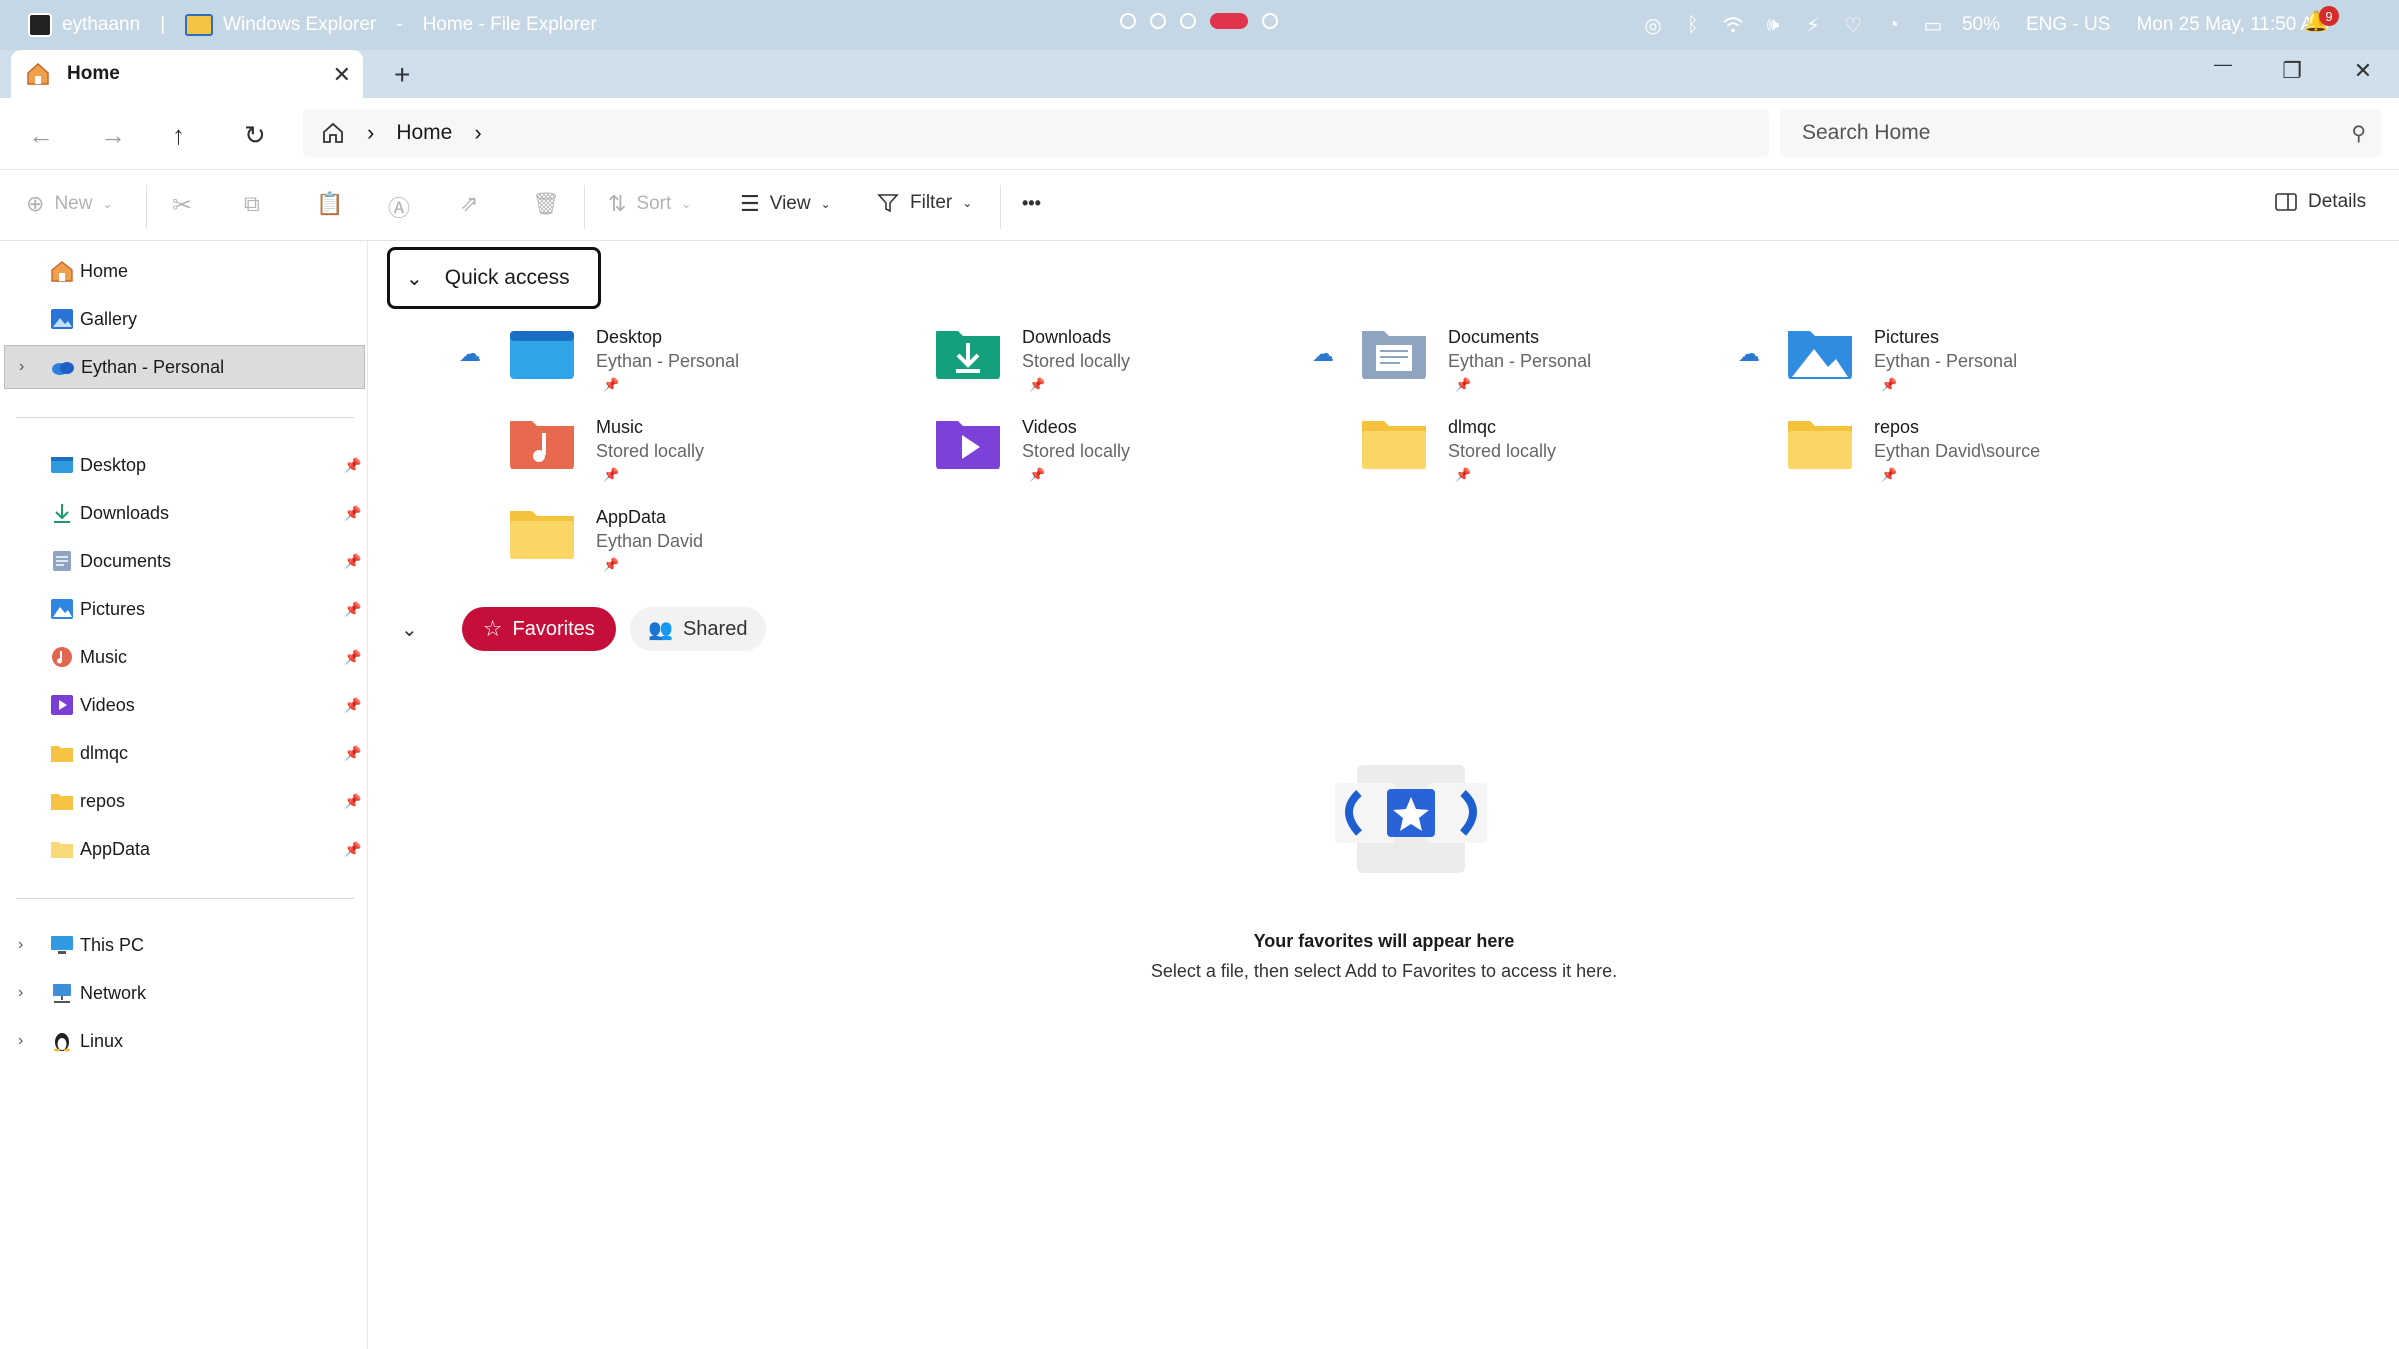 The image size is (2399, 1349). What do you see at coordinates (184, 367) in the screenshot?
I see `sidebar-item-onedrive: › Eythan - Personal` at bounding box center [184, 367].